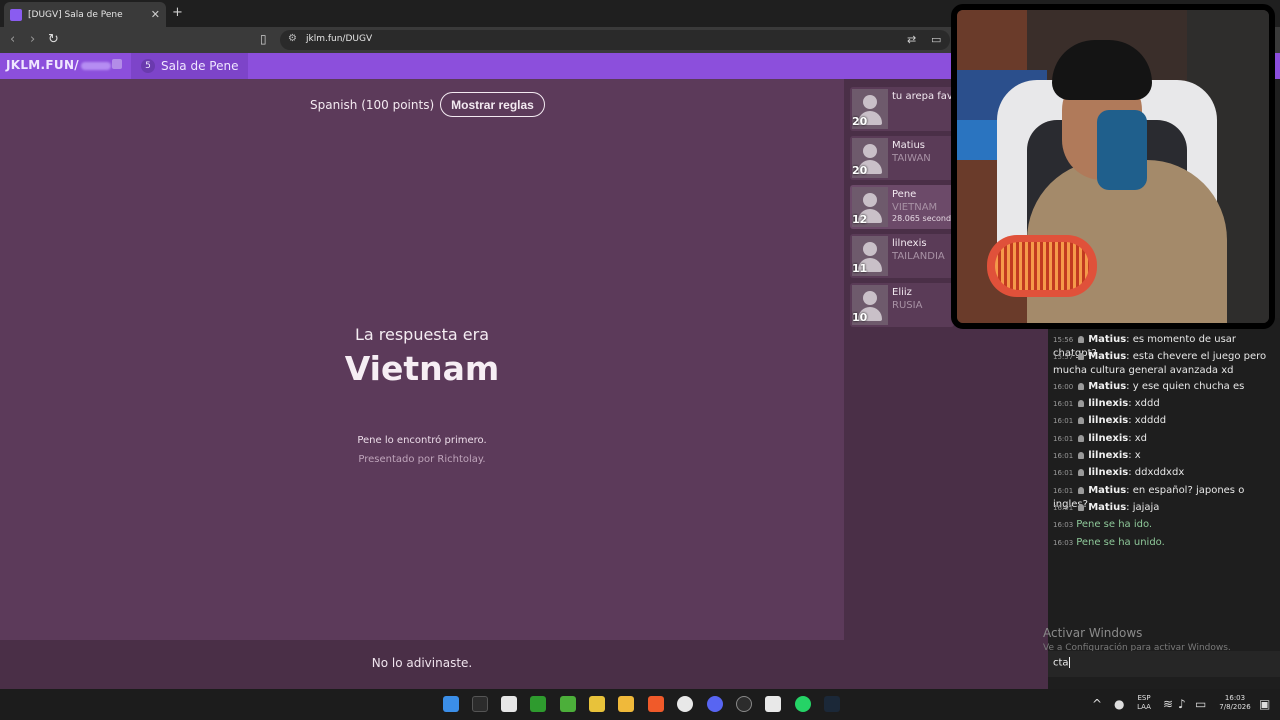 The image size is (1280, 720). What do you see at coordinates (860, 219) in the screenshot?
I see `player-score: 12` at bounding box center [860, 219].